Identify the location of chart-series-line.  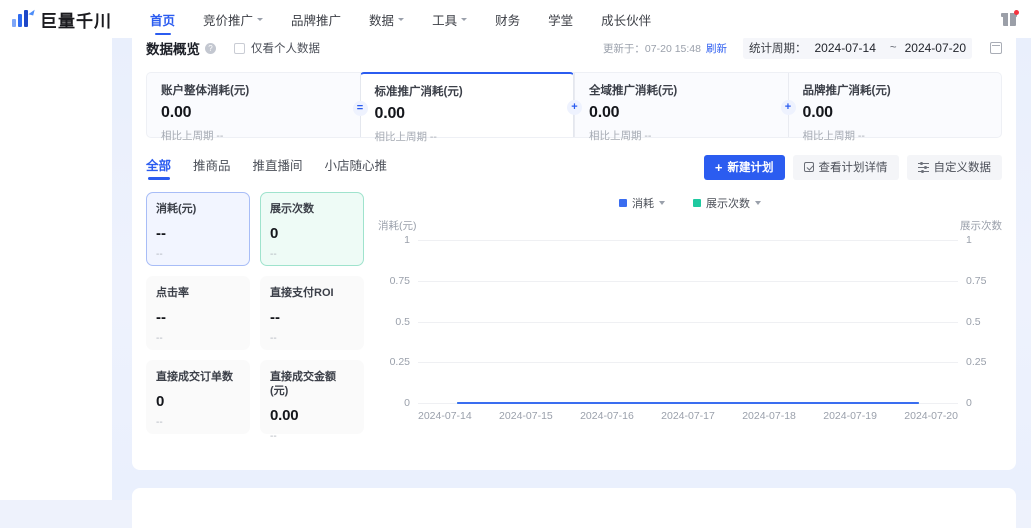
(688, 403).